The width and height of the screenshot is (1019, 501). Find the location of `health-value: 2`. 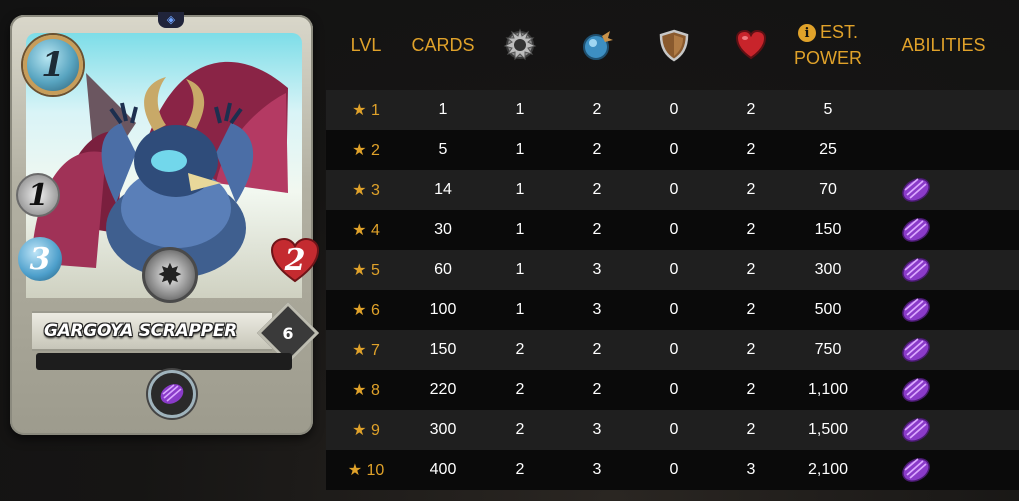

health-value: 2 is located at coordinates (295, 260).